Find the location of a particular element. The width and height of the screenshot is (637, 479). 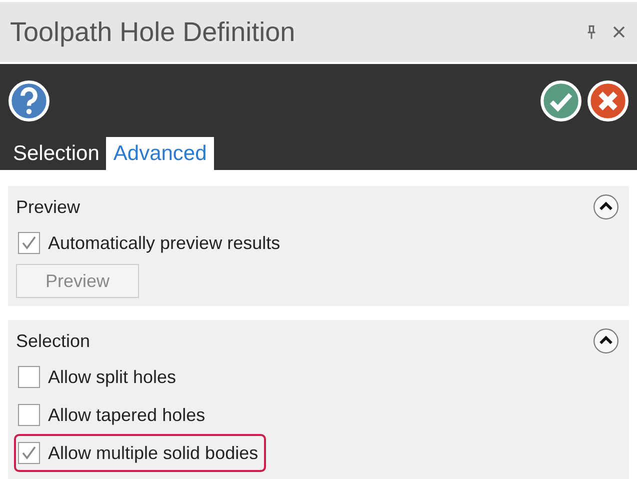

cancel-icon is located at coordinates (608, 101).